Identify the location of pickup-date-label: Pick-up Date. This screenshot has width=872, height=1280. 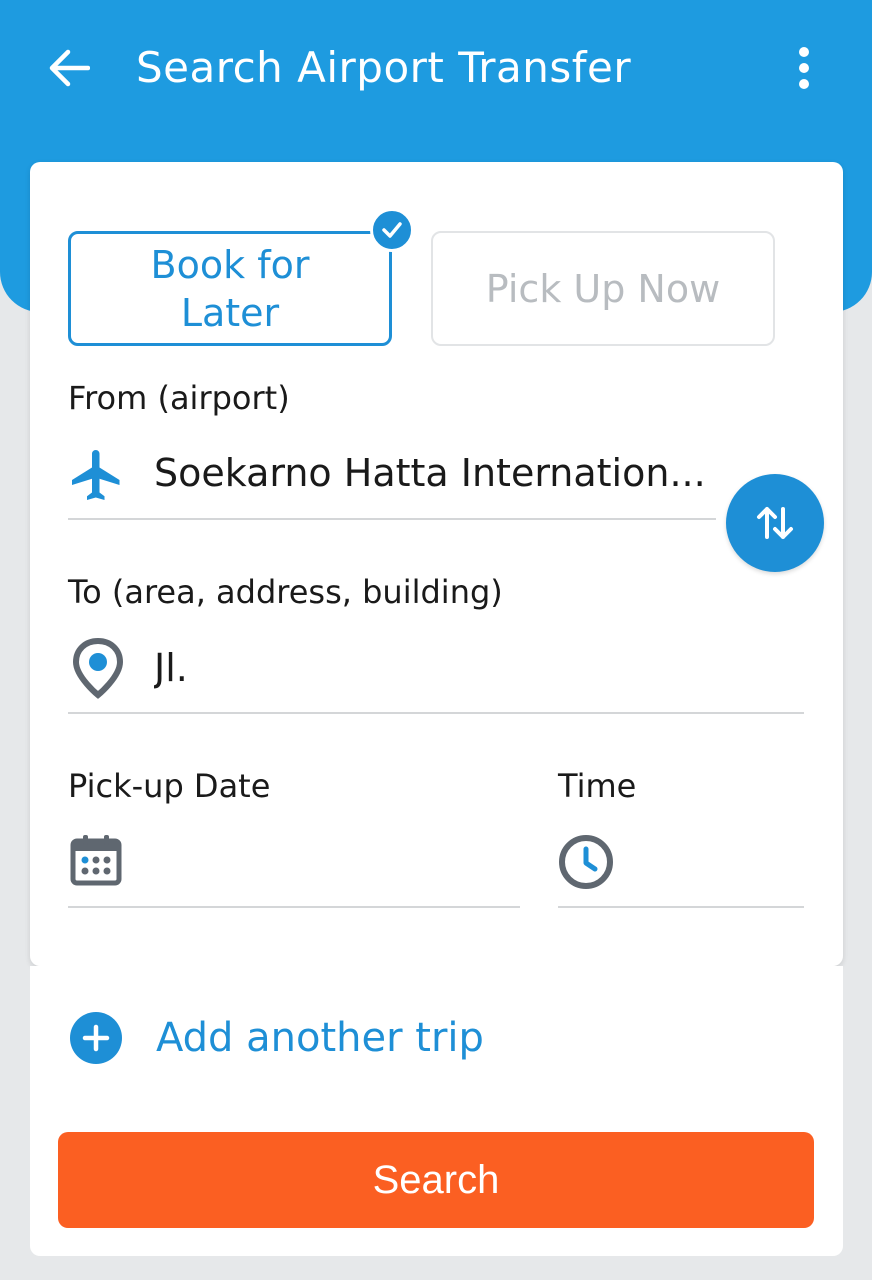
(169, 786).